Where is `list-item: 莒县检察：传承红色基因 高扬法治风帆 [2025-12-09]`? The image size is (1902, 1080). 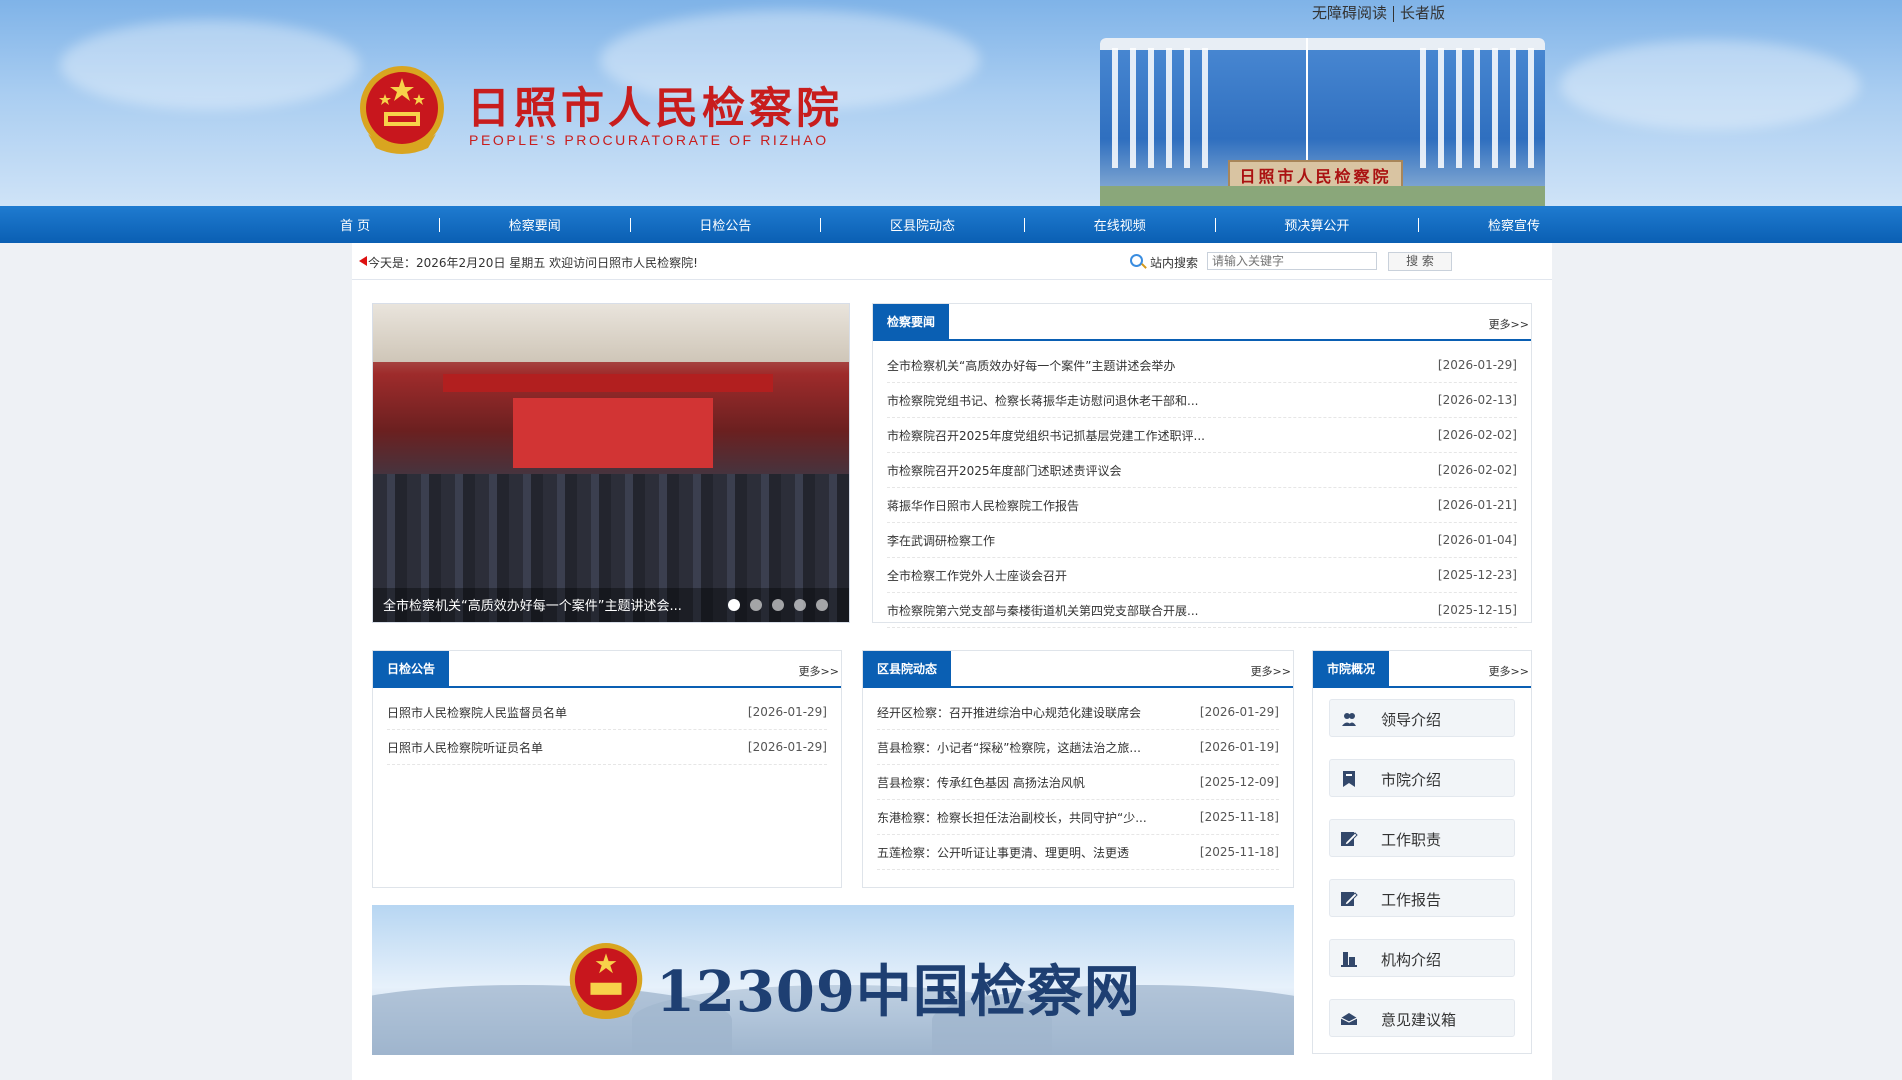
list-item: 莒县检察：传承红色基因 高扬法治风帆 [2025-12-09] is located at coordinates (1078, 782).